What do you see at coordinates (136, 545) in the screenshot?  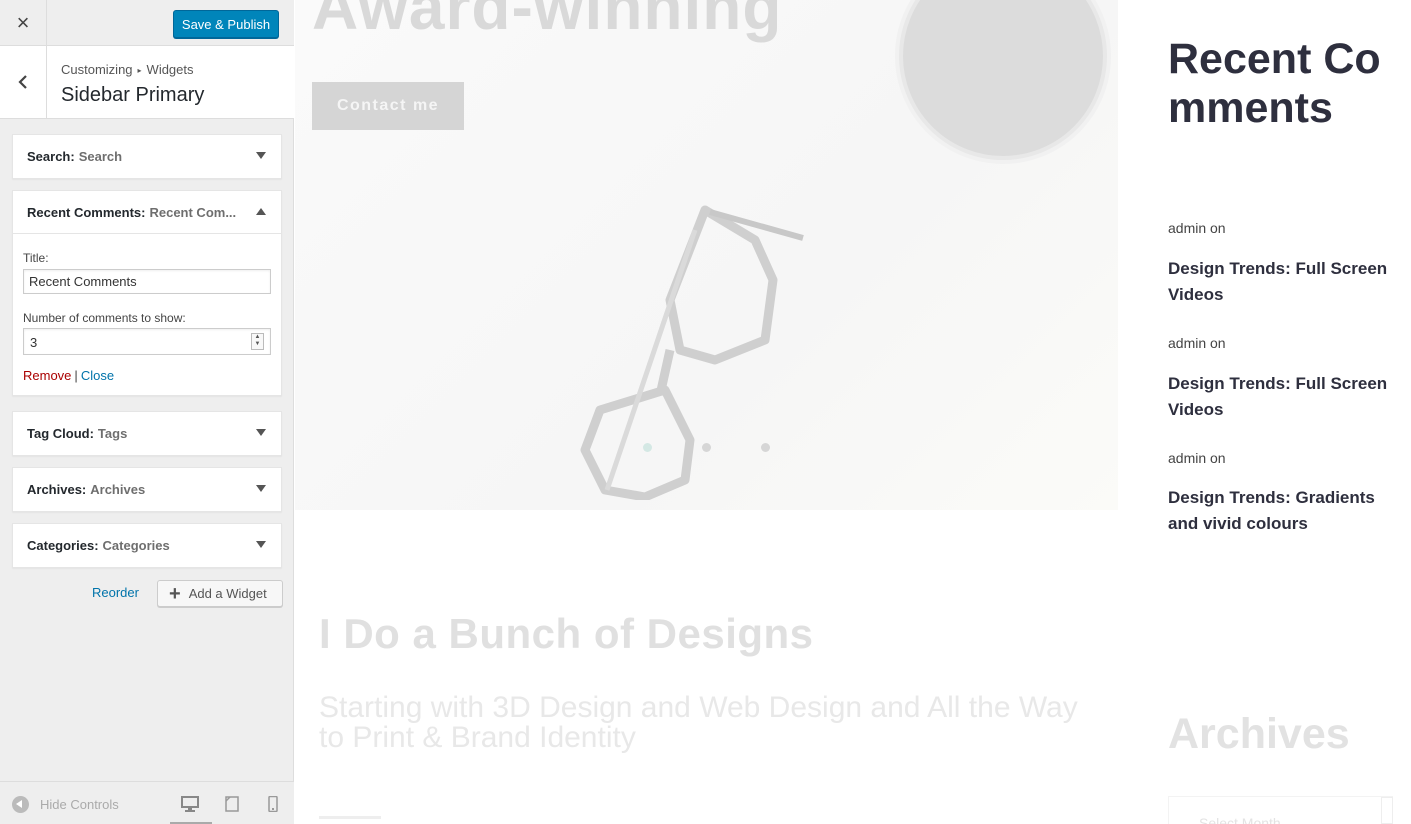 I see `widget-title: Categories` at bounding box center [136, 545].